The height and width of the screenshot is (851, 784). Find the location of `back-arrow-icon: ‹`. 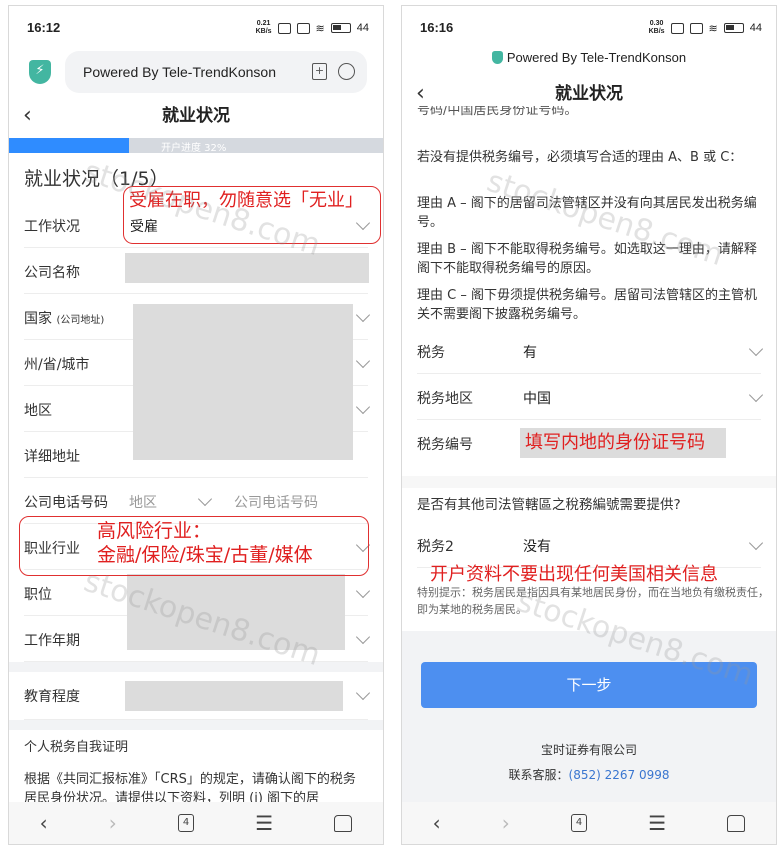

back-arrow-icon: ‹ is located at coordinates (27, 116).